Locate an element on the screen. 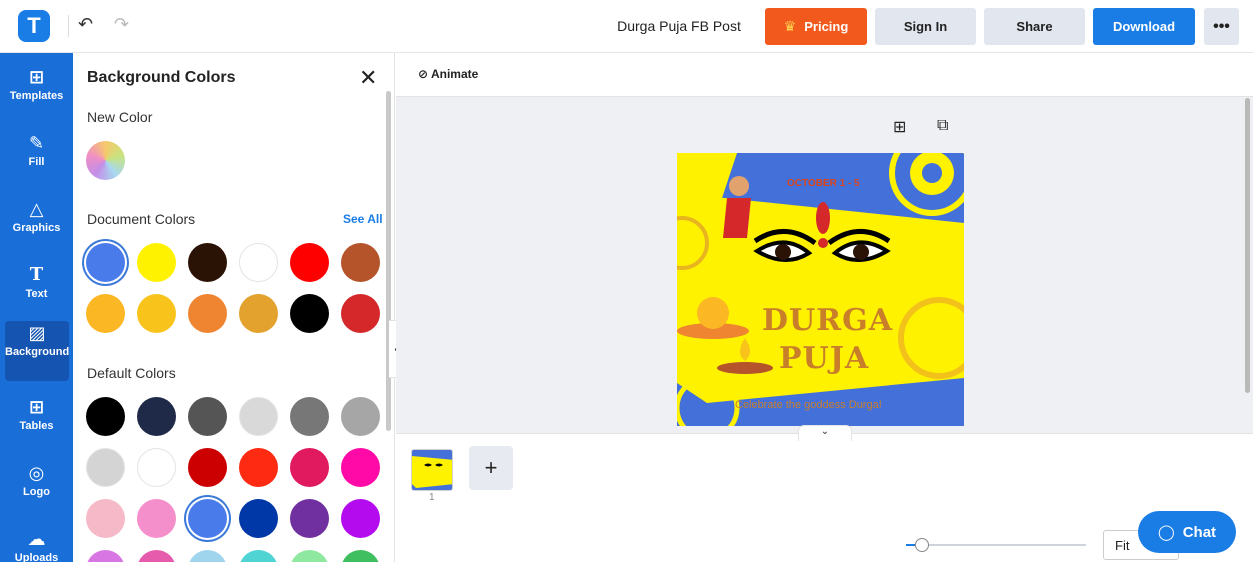  table-icon: ⊞ is located at coordinates (36, 407).